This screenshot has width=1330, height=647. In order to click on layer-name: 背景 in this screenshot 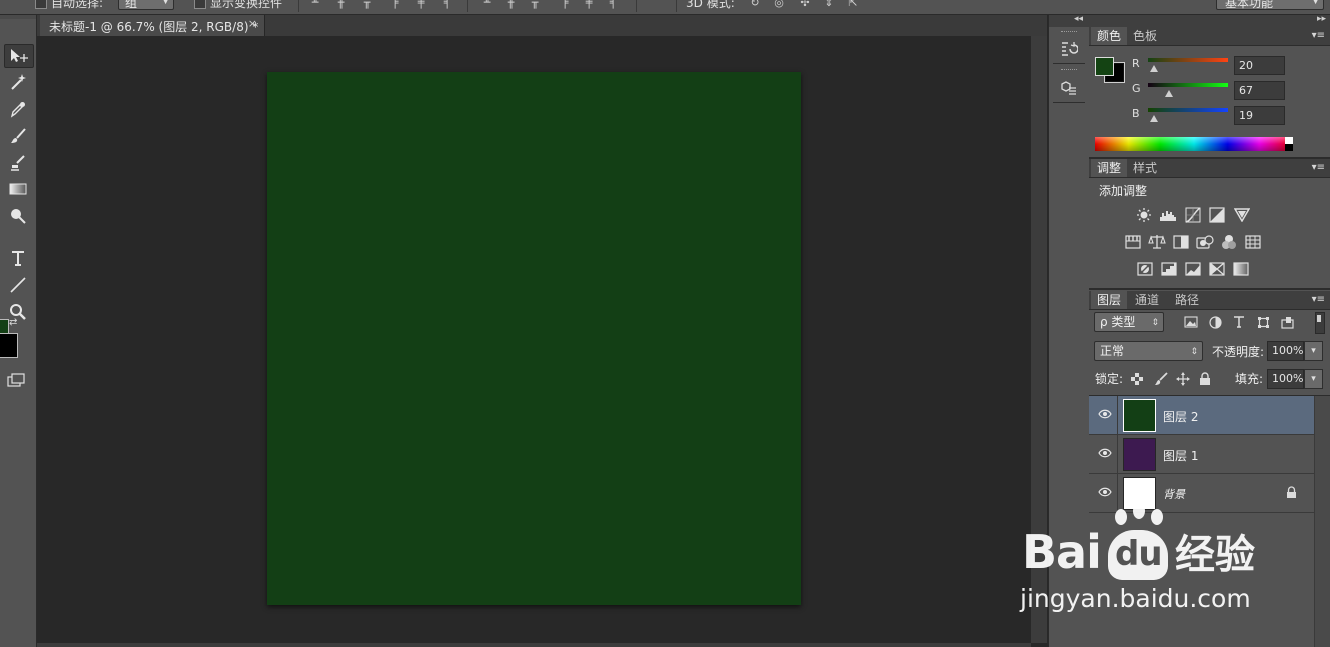, I will do `click(1174, 494)`.